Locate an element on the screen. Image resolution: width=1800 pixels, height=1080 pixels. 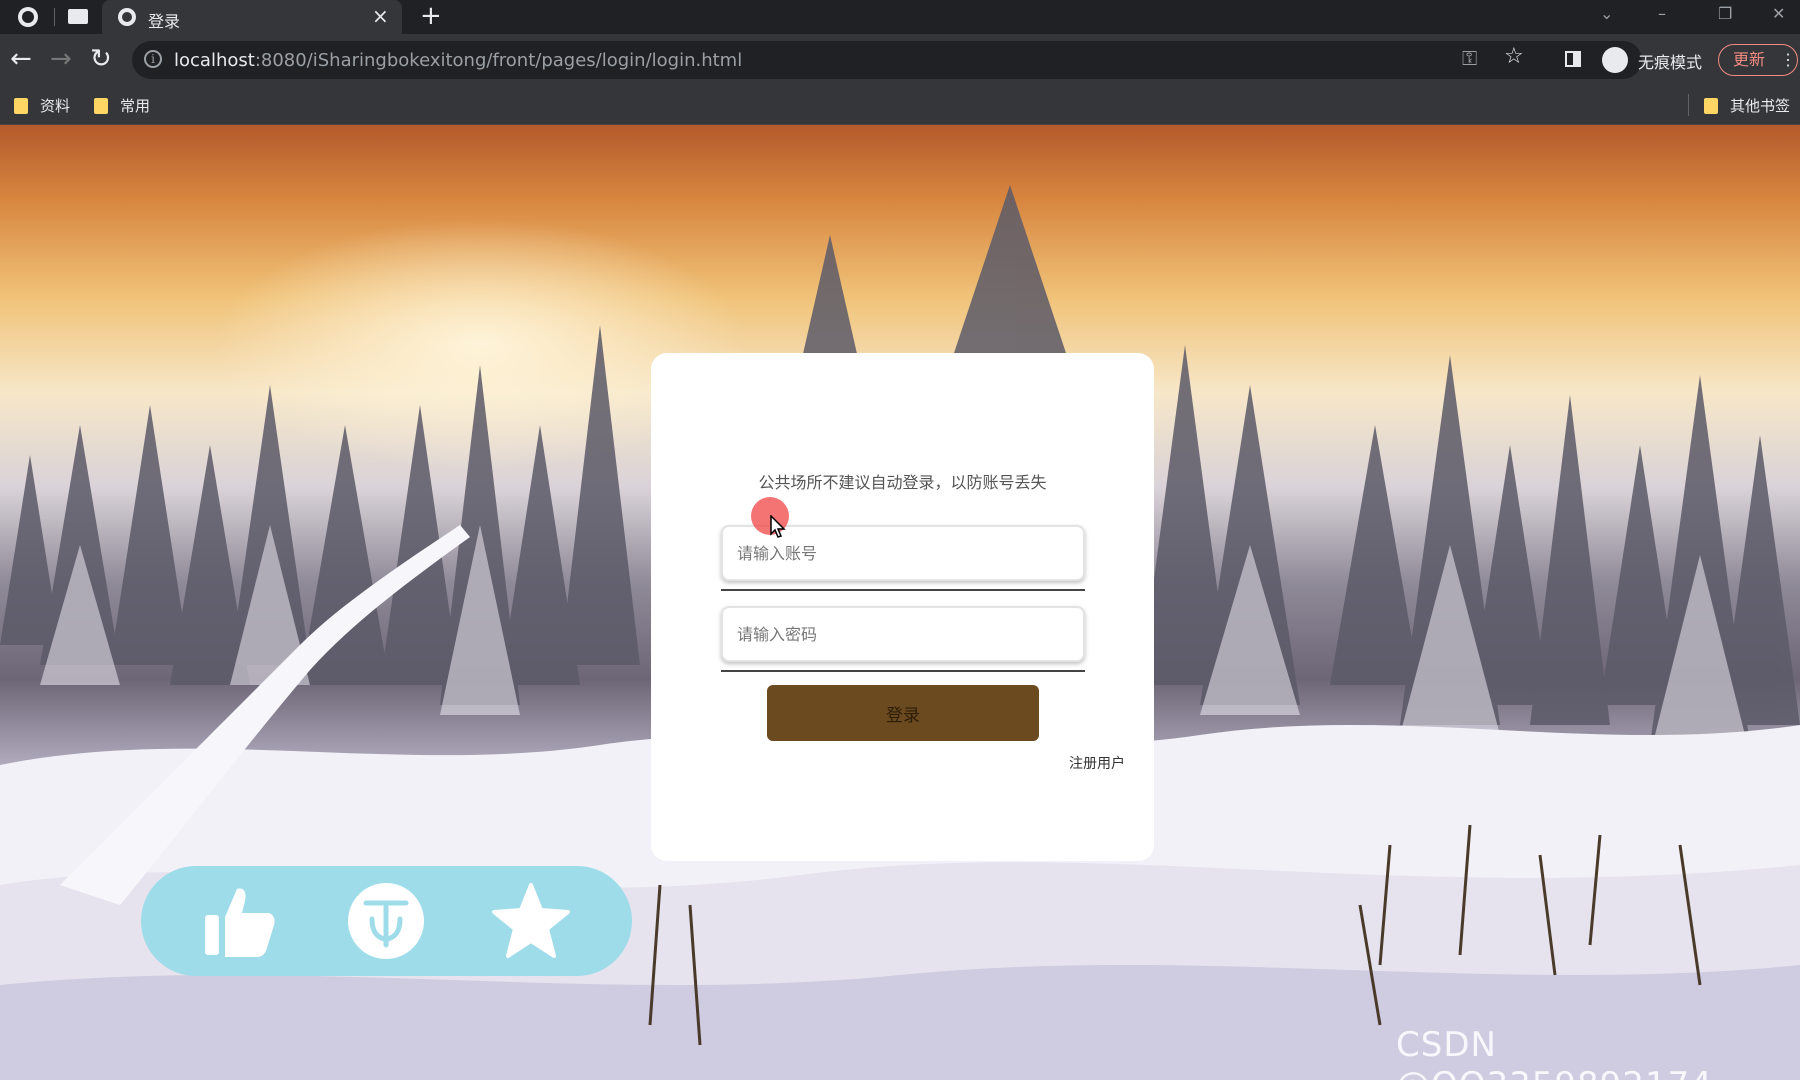
bookmark-star-icon: ☆ is located at coordinates (1514, 56).